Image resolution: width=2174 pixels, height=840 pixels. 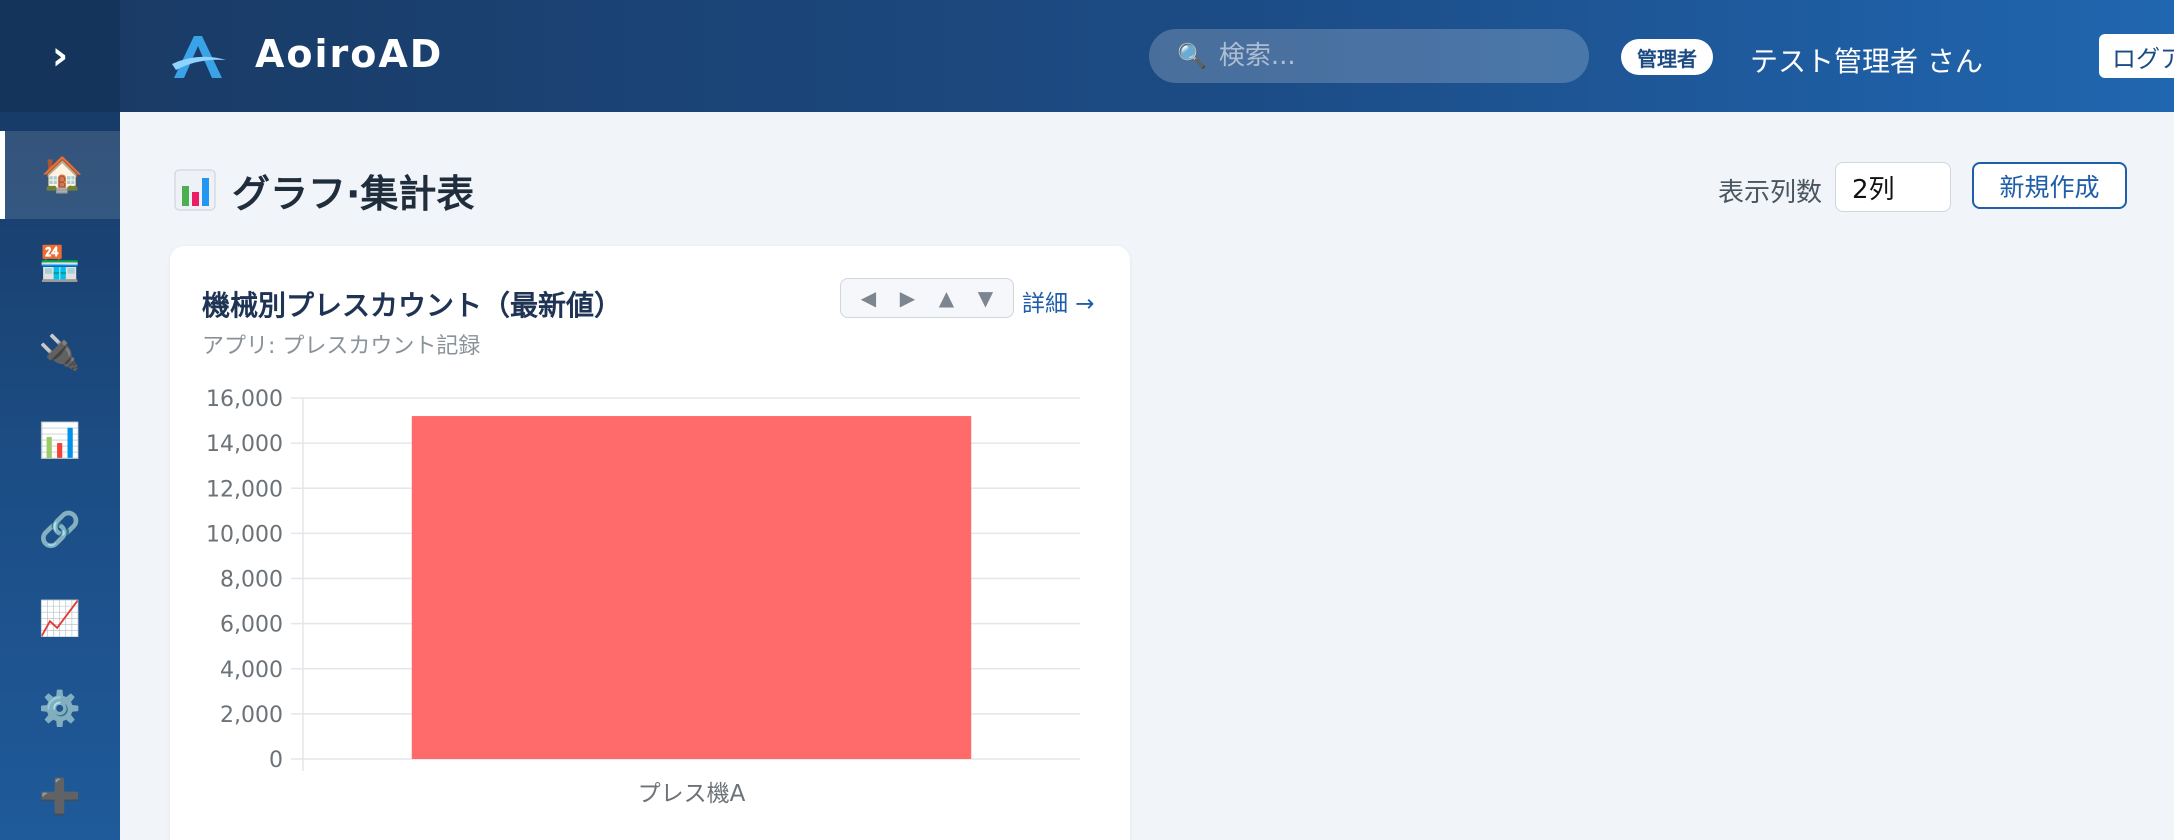 What do you see at coordinates (349, 54) in the screenshot?
I see `app-logo-text: AoiroAD` at bounding box center [349, 54].